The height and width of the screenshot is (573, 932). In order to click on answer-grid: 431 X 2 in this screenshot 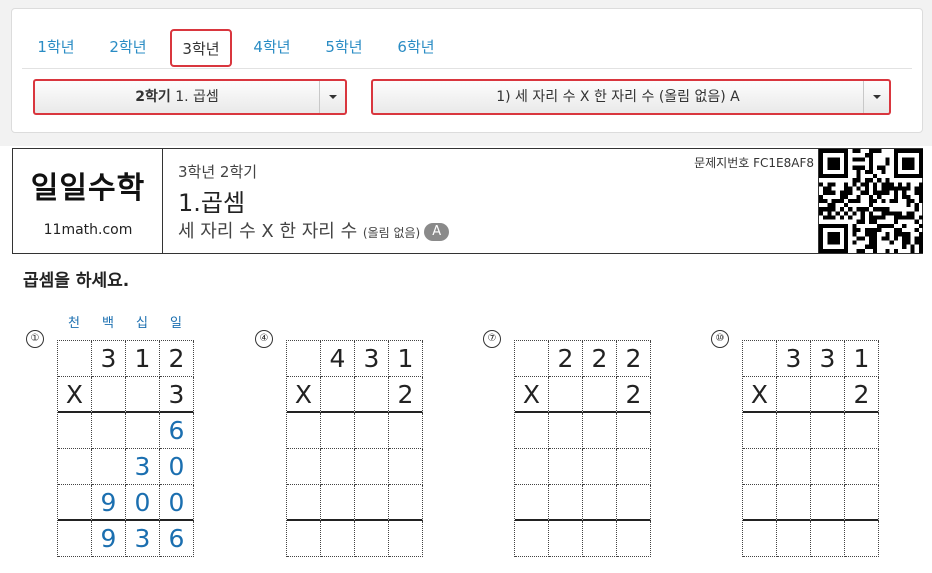, I will do `click(354, 448)`.